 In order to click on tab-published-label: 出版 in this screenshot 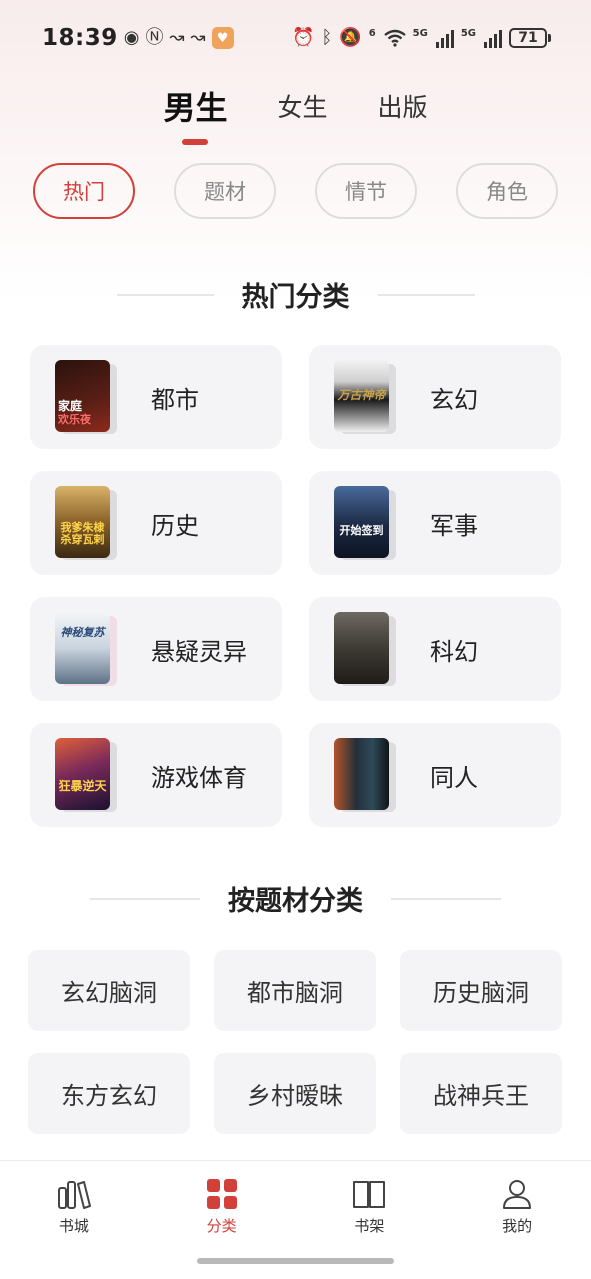, I will do `click(402, 107)`.